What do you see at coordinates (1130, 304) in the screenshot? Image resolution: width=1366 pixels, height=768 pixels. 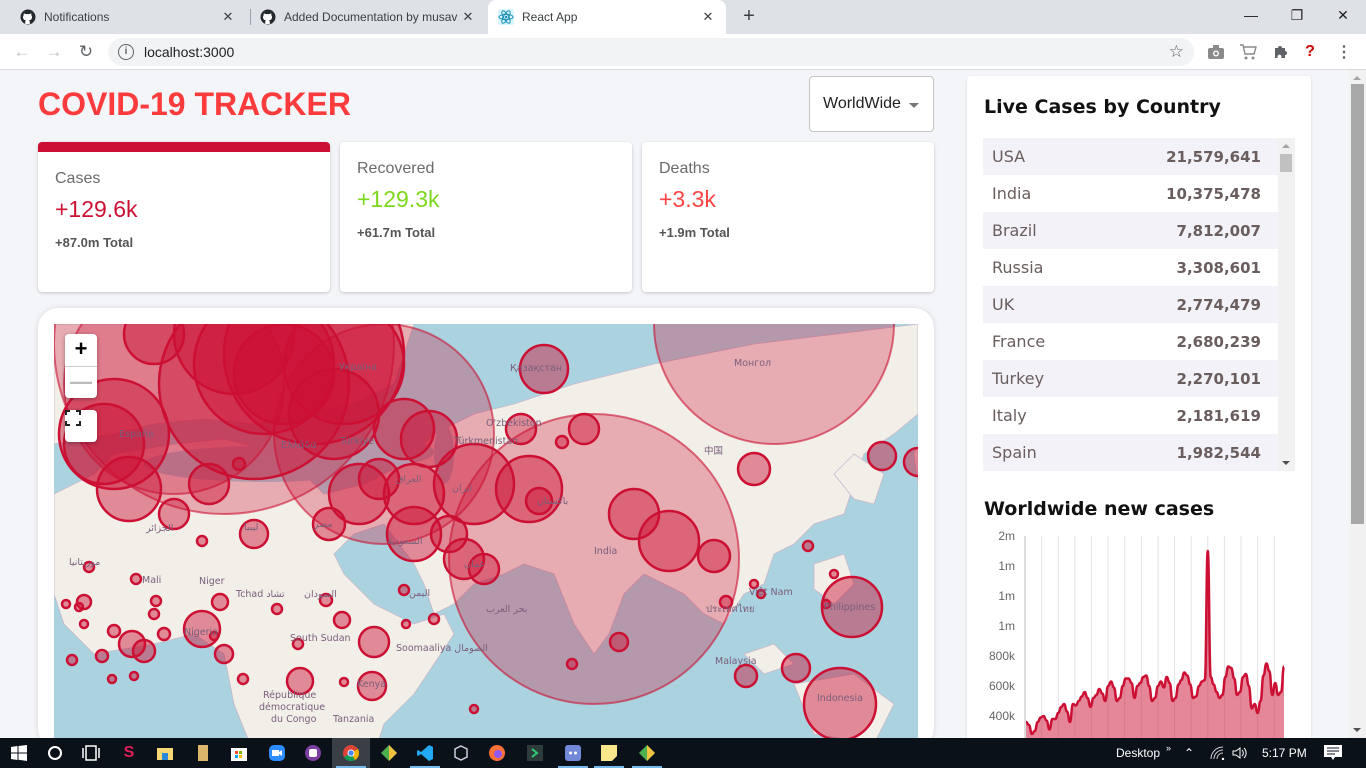 I see `table-row: UK 2,774,479` at bounding box center [1130, 304].